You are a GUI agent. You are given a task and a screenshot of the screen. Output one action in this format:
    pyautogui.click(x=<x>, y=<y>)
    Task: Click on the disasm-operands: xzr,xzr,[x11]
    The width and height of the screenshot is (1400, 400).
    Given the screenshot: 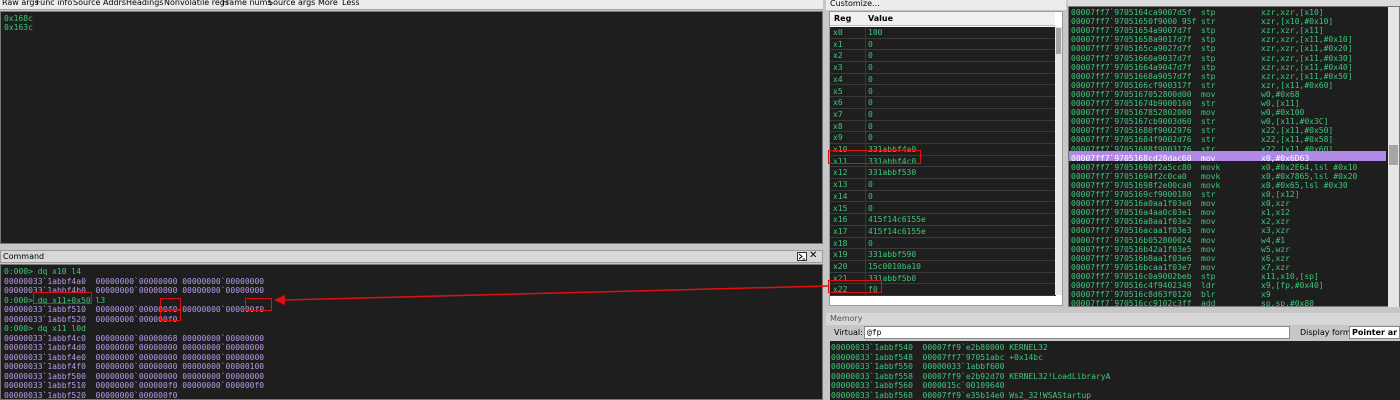 What is the action you would take?
    pyautogui.click(x=1292, y=31)
    